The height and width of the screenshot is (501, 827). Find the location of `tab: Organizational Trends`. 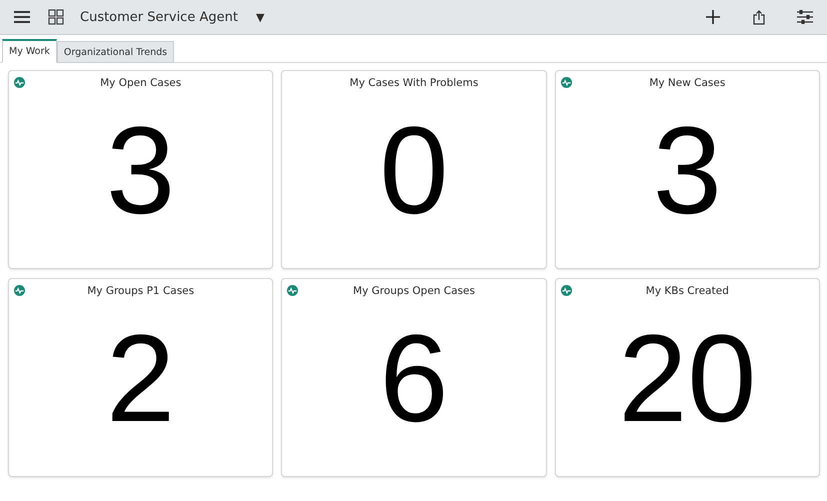

tab: Organizational Trends is located at coordinates (115, 52).